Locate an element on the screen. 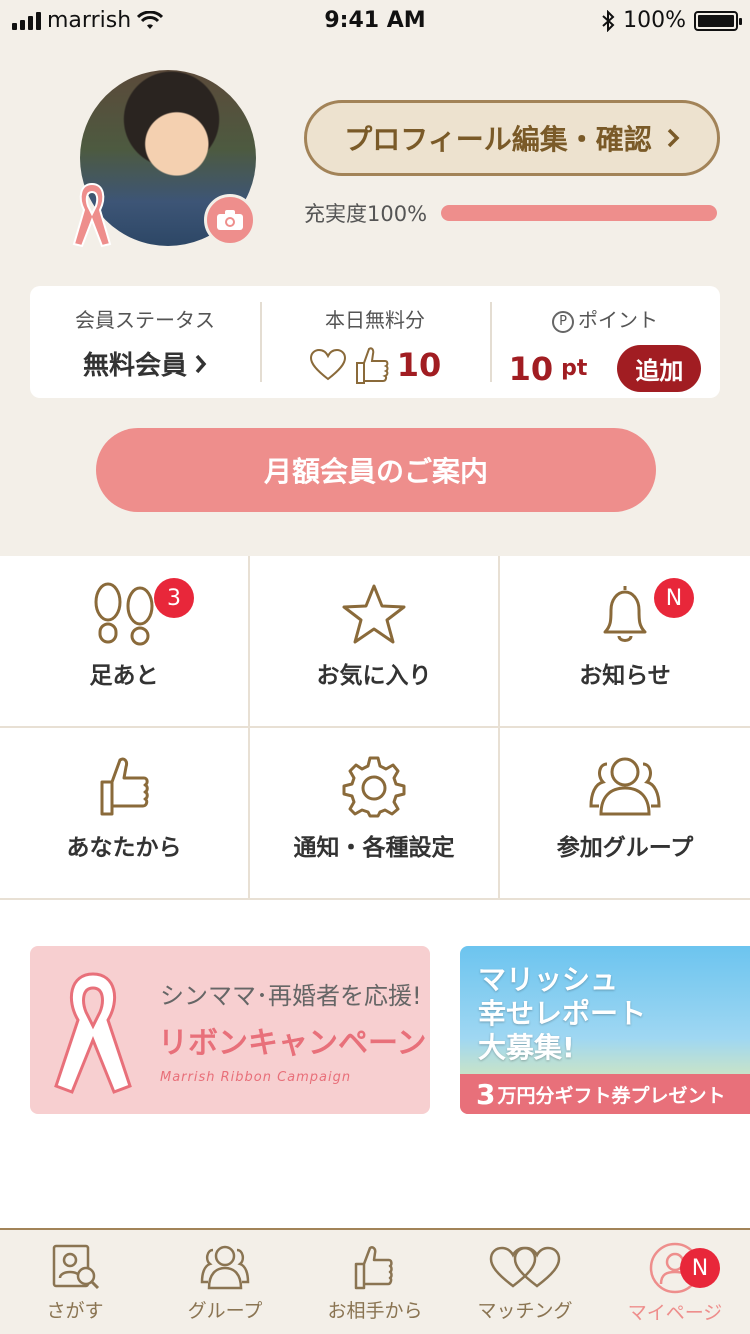  camera-icon is located at coordinates (230, 220).